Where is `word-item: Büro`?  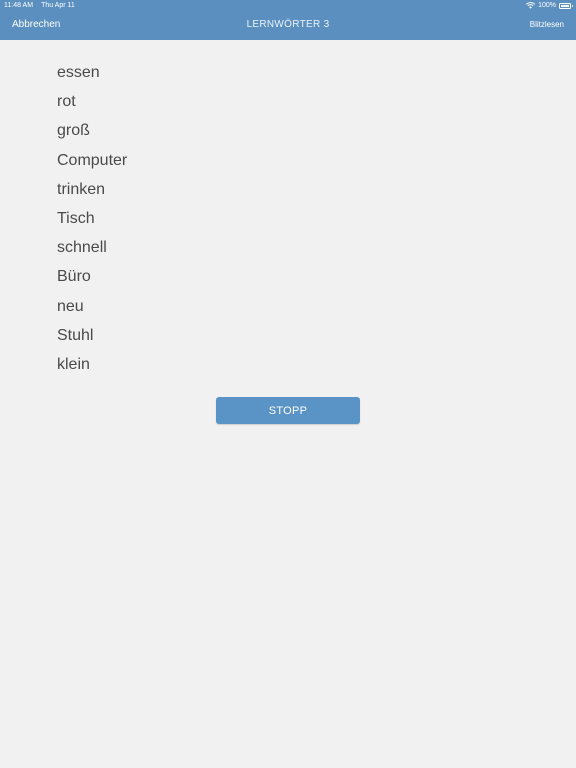 word-item: Büro is located at coordinates (74, 277).